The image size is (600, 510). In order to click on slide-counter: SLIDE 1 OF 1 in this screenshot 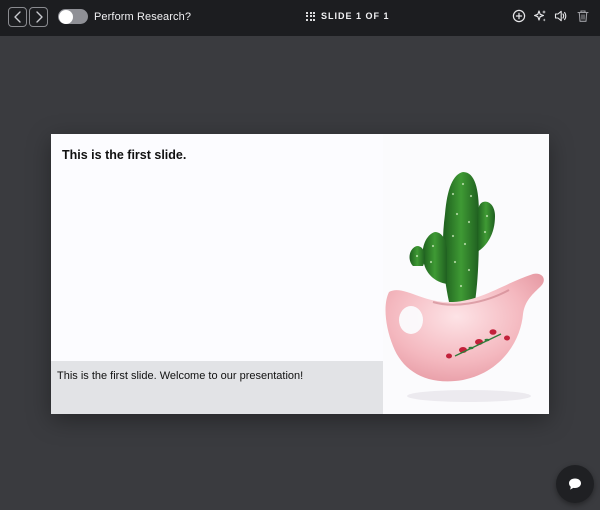, I will do `click(348, 16)`.